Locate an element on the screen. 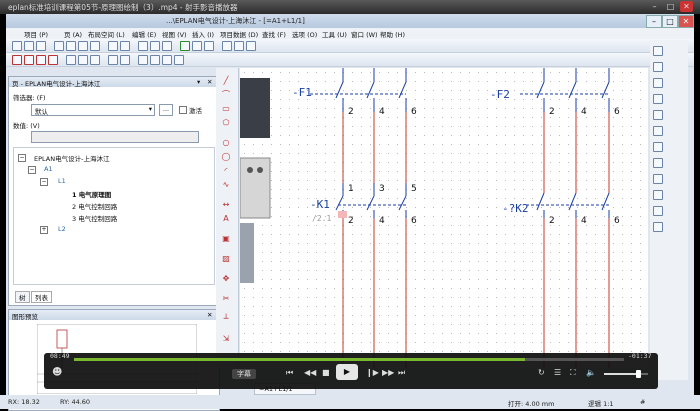 The height and width of the screenshot is (411, 700). tree-l1: L1 is located at coordinates (62, 181).